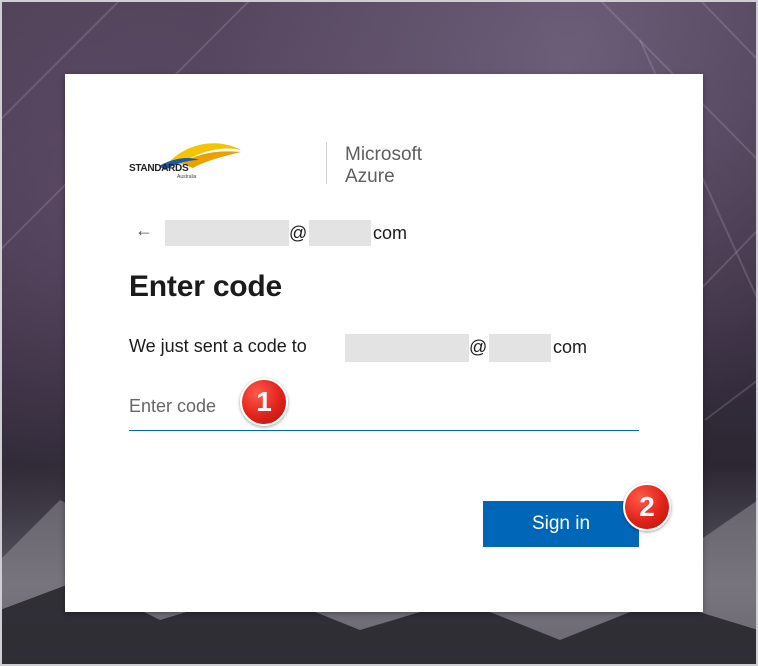 This screenshot has width=758, height=666. What do you see at coordinates (326, 163) in the screenshot?
I see `logo-divider` at bounding box center [326, 163].